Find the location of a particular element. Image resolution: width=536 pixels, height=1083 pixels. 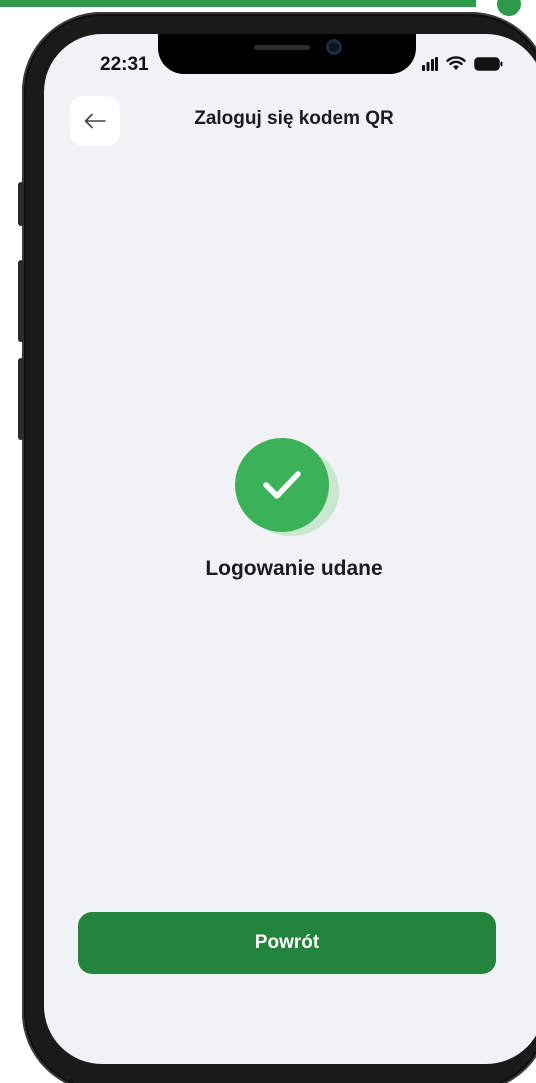

camera is located at coordinates (334, 47).